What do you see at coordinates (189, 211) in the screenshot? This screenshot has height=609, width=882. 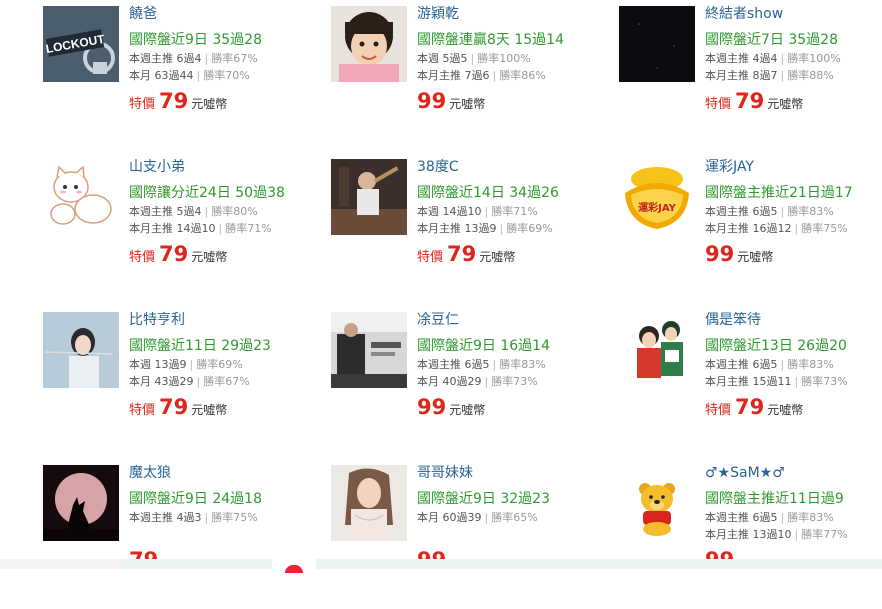 I see `week-value: 5過4` at bounding box center [189, 211].